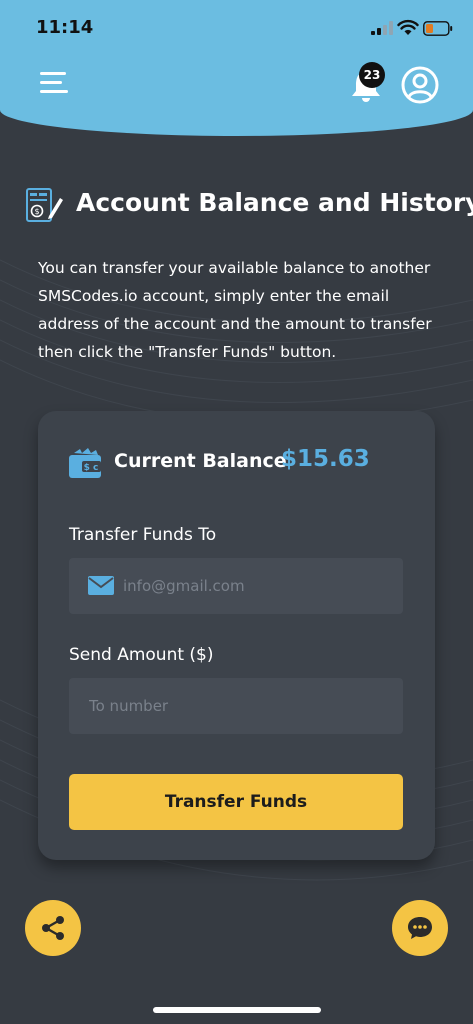  Describe the element at coordinates (200, 461) in the screenshot. I see `balance-label: Current Balance` at that location.